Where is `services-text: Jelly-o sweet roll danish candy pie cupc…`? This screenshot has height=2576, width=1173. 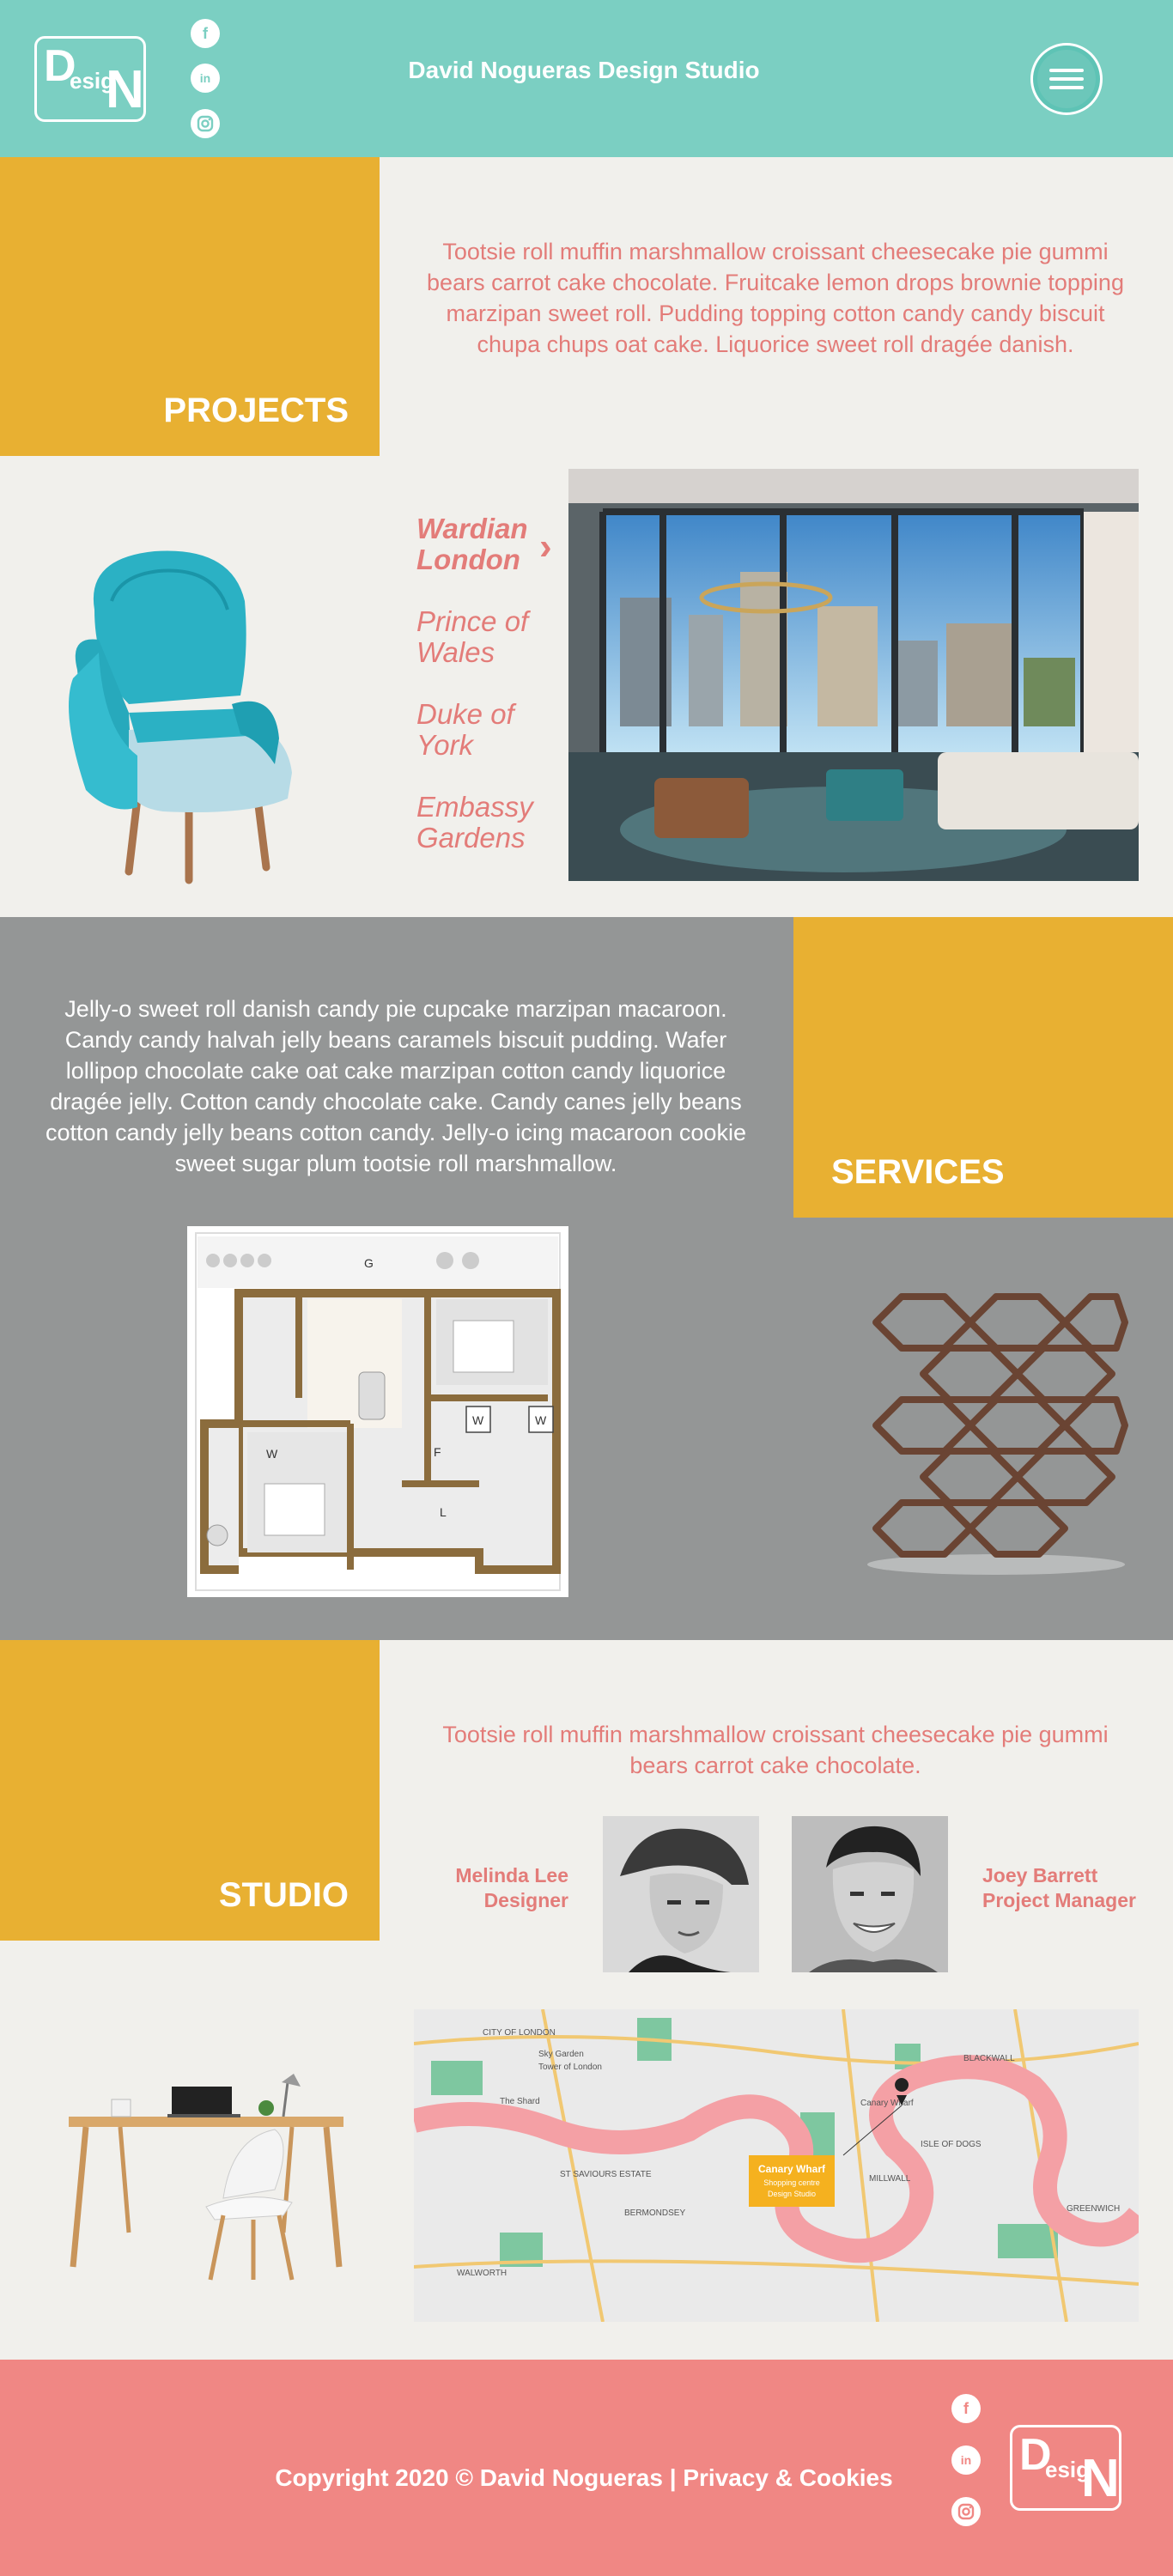 services-text: Jelly-o sweet roll danish candy pie cupc… is located at coordinates (396, 1086).